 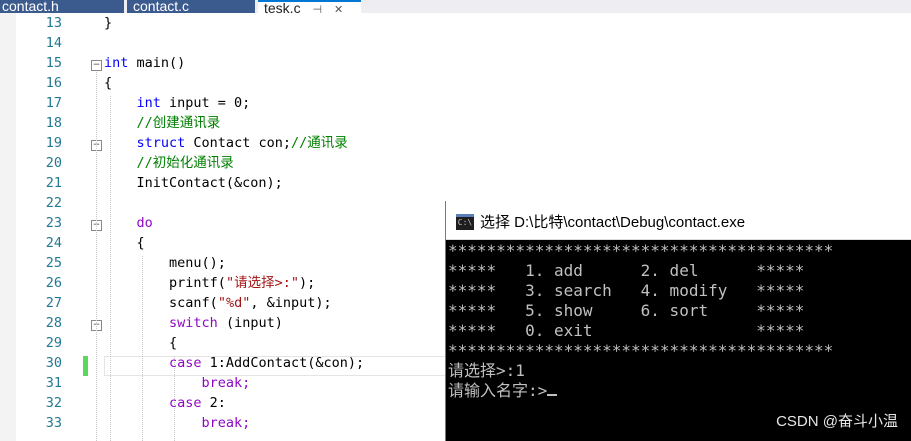 I want to click on console-title: 选择 D:\比特\contact\Debug\contact.exe, so click(x=613, y=222).